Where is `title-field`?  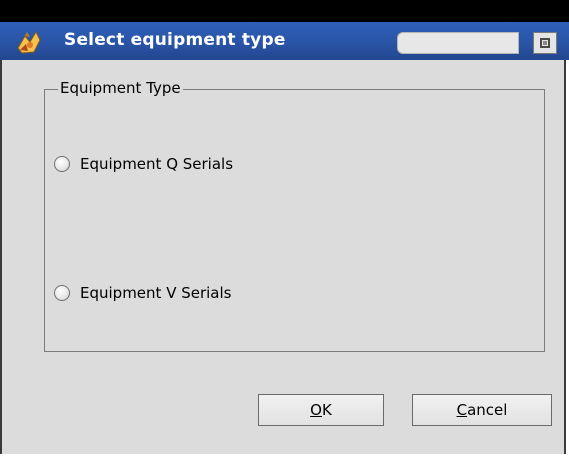
title-field is located at coordinates (458, 43).